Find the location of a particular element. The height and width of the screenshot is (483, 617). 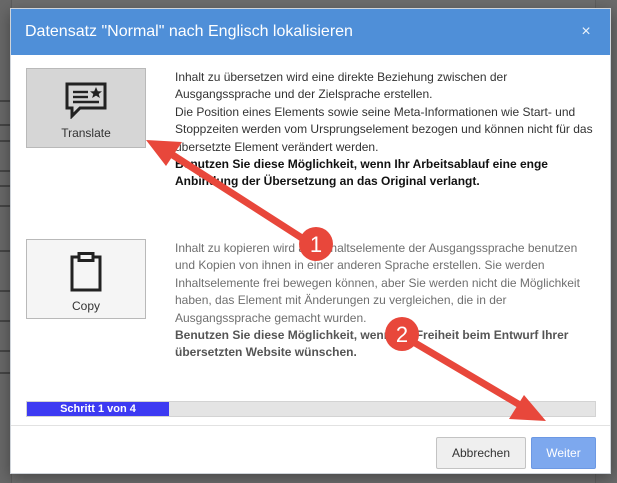

copy-option-button: Copy is located at coordinates (86, 279).